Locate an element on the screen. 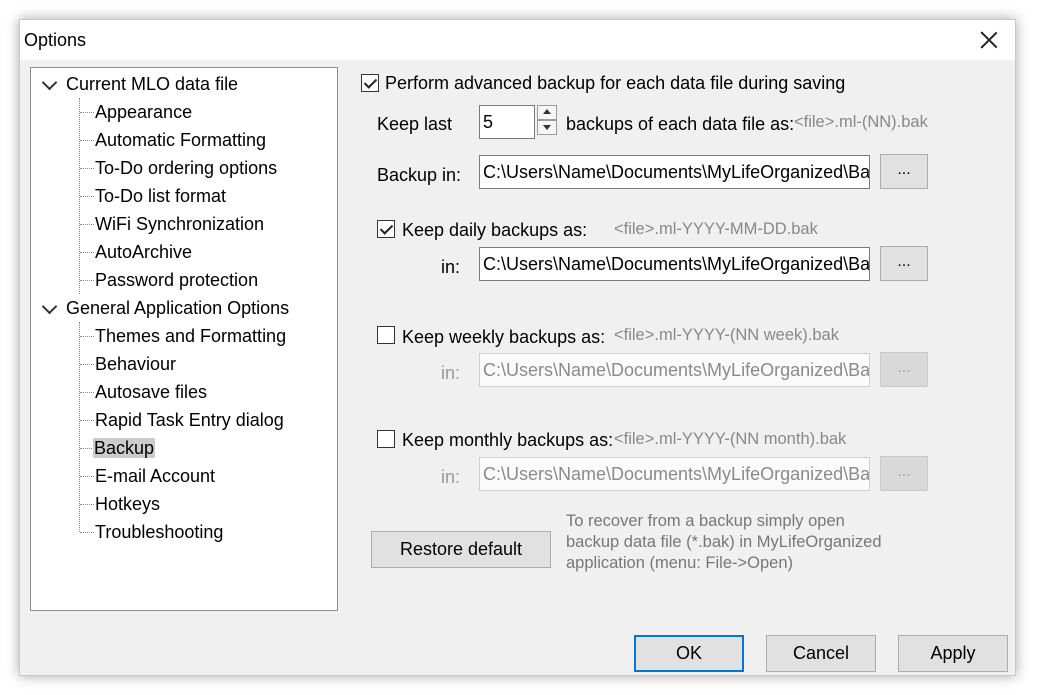  weekly-backup-checkbox is located at coordinates (386, 335).